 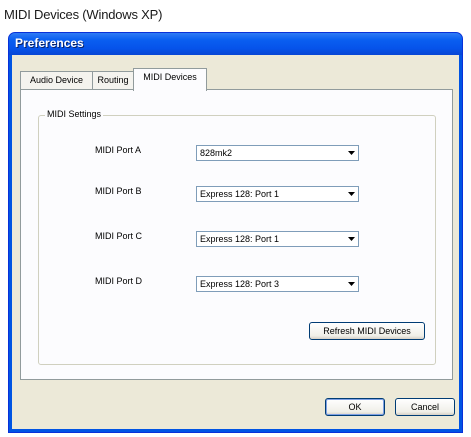 What do you see at coordinates (170, 79) in the screenshot?
I see `tab-midi-devices: MIDI Devices` at bounding box center [170, 79].